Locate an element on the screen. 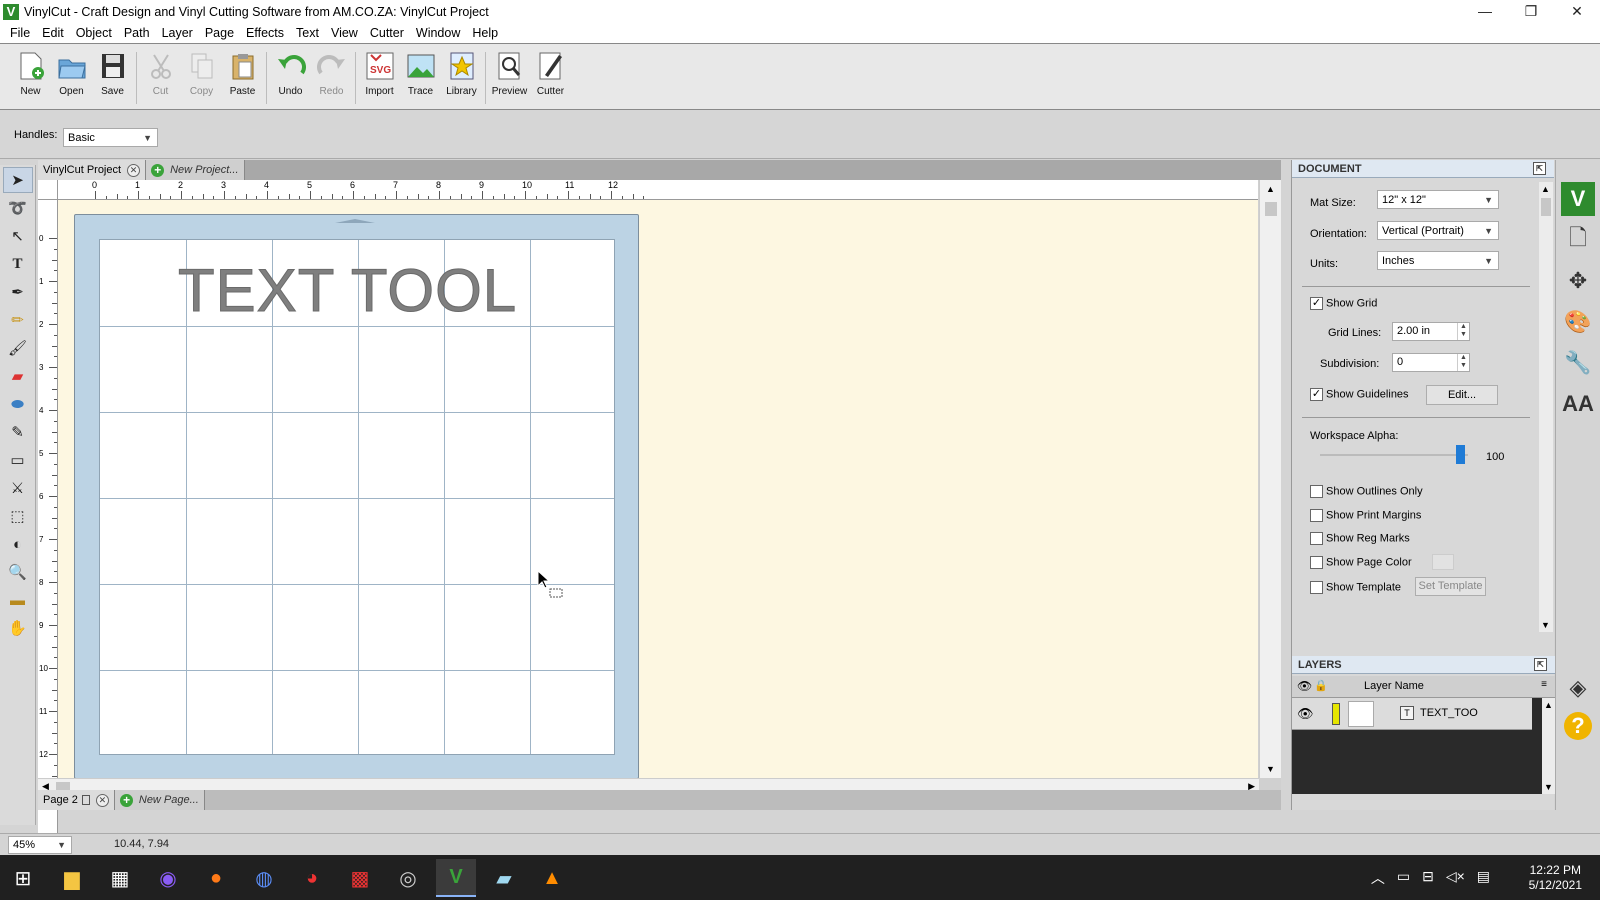  alpha-slider-thumb is located at coordinates (1460, 454).